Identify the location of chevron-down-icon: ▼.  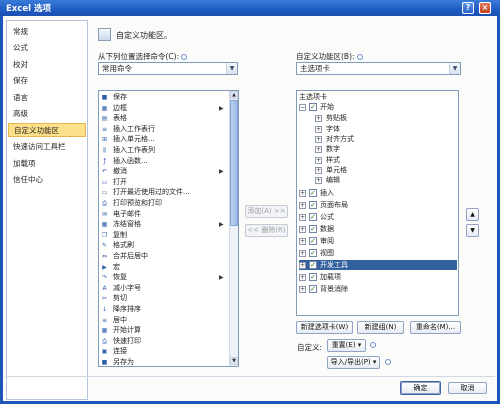
(454, 68).